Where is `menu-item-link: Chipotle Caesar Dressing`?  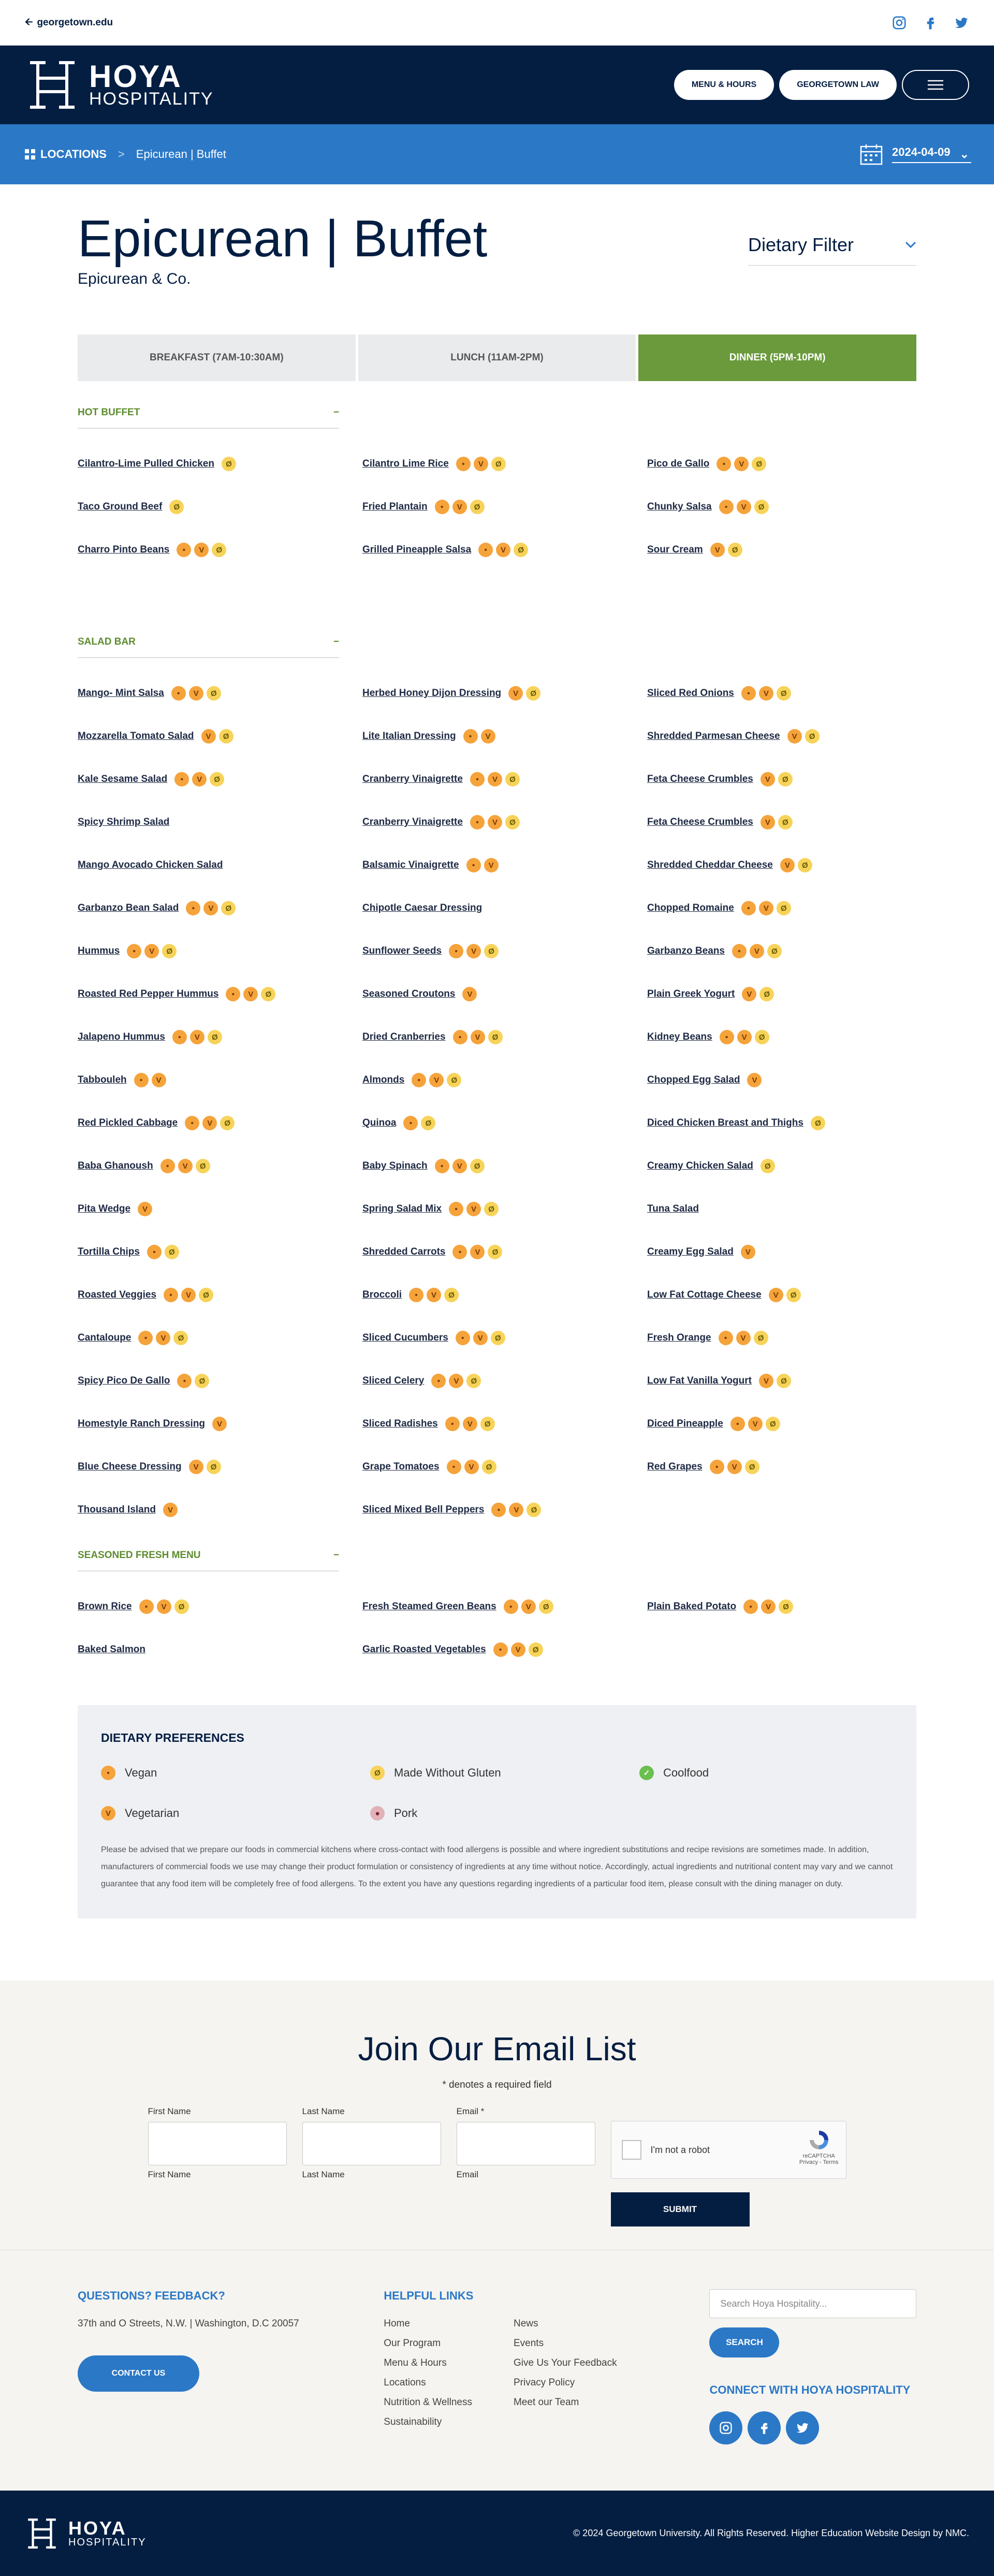
menu-item-link: Chipotle Caesar Dressing is located at coordinates (422, 909).